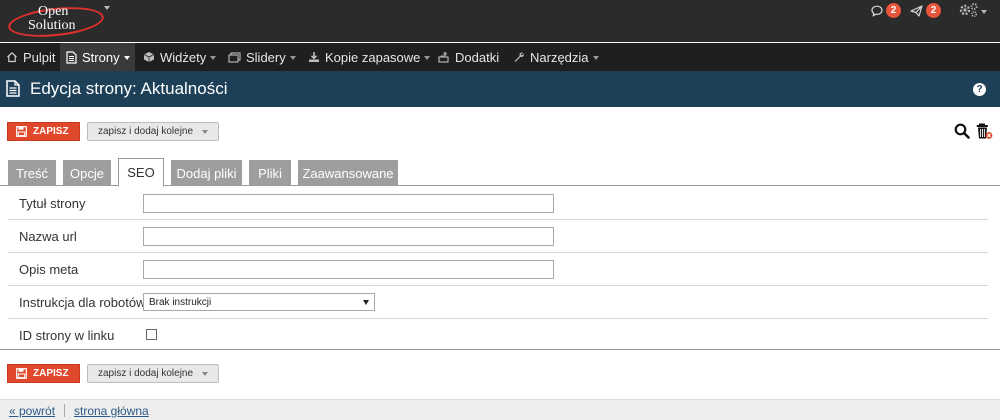 The width and height of the screenshot is (1000, 420). Describe the element at coordinates (443, 57) in the screenshot. I see `puzzle-icon` at that location.